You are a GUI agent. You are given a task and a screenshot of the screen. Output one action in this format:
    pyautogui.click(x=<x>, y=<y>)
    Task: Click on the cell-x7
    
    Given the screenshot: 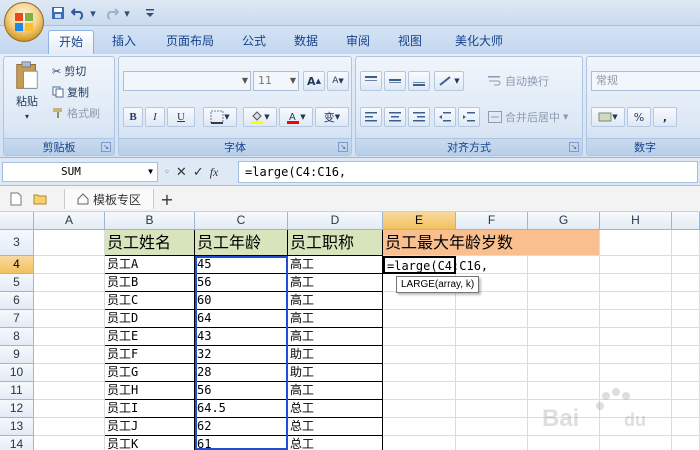 What is the action you would take?
    pyautogui.click(x=686, y=319)
    